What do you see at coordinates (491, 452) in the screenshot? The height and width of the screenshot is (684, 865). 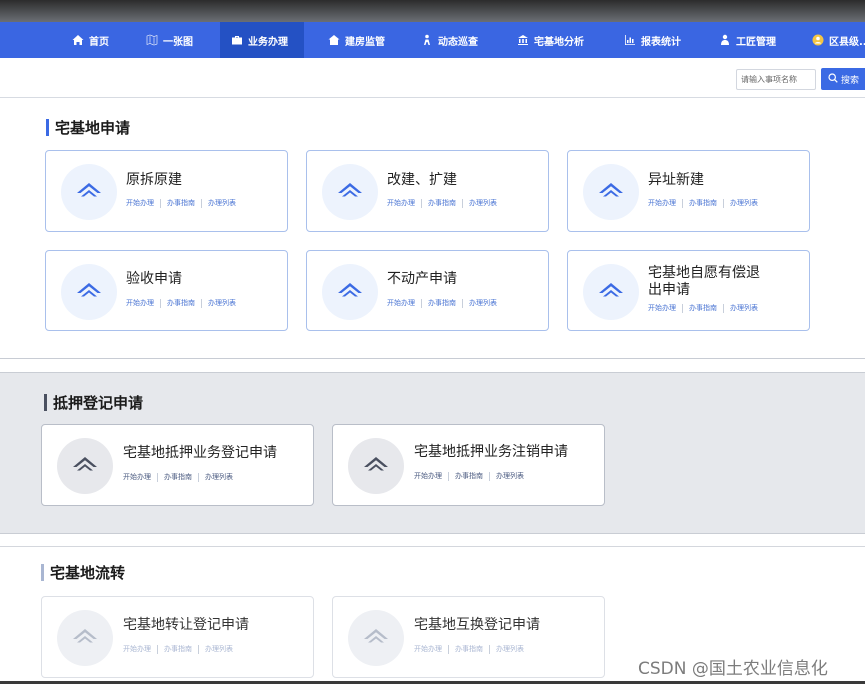 I see `card-title: 宅基地抵押业务注销申请` at bounding box center [491, 452].